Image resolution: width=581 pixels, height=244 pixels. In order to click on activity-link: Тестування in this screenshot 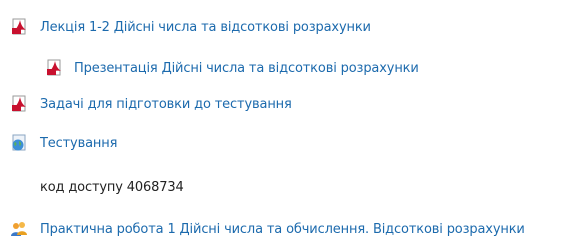, I will do `click(78, 143)`.